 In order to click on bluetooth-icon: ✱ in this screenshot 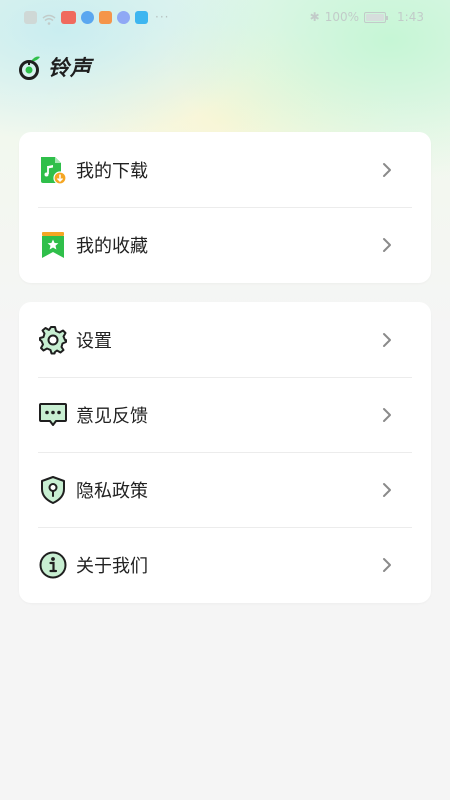, I will do `click(314, 17)`.